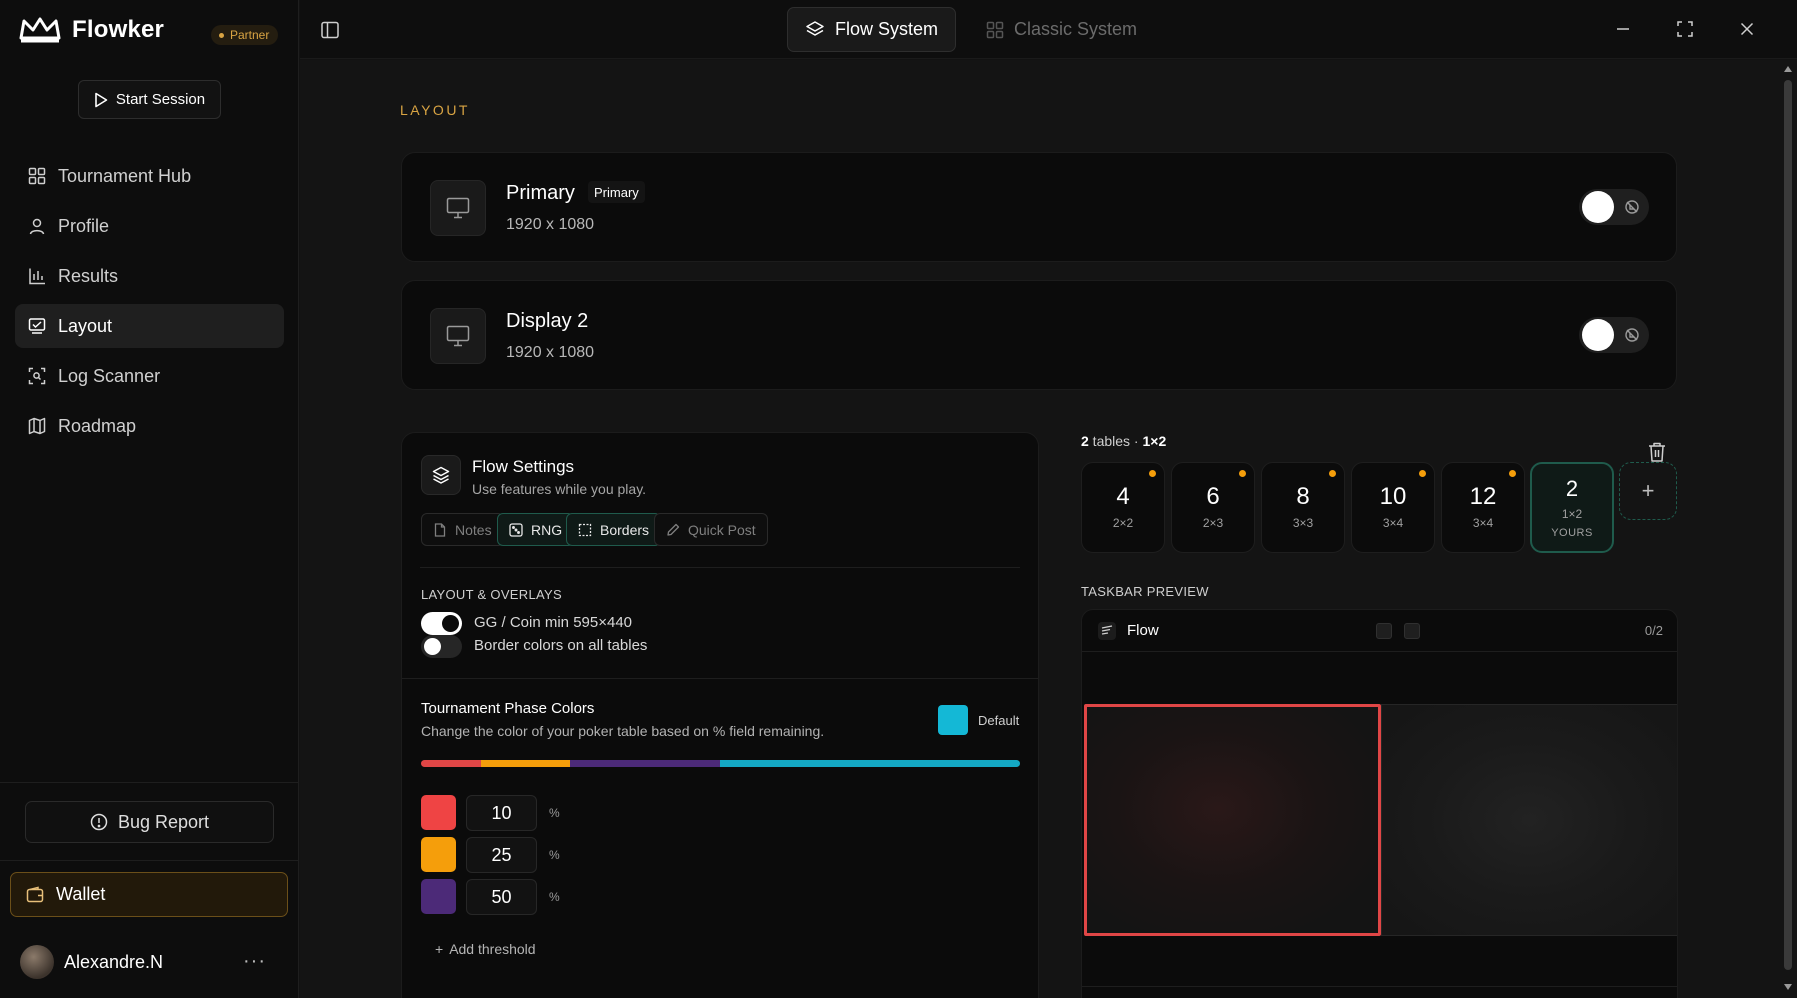 This screenshot has width=1797, height=998. What do you see at coordinates (149, 894) in the screenshot?
I see `wallet-button: Wallet` at bounding box center [149, 894].